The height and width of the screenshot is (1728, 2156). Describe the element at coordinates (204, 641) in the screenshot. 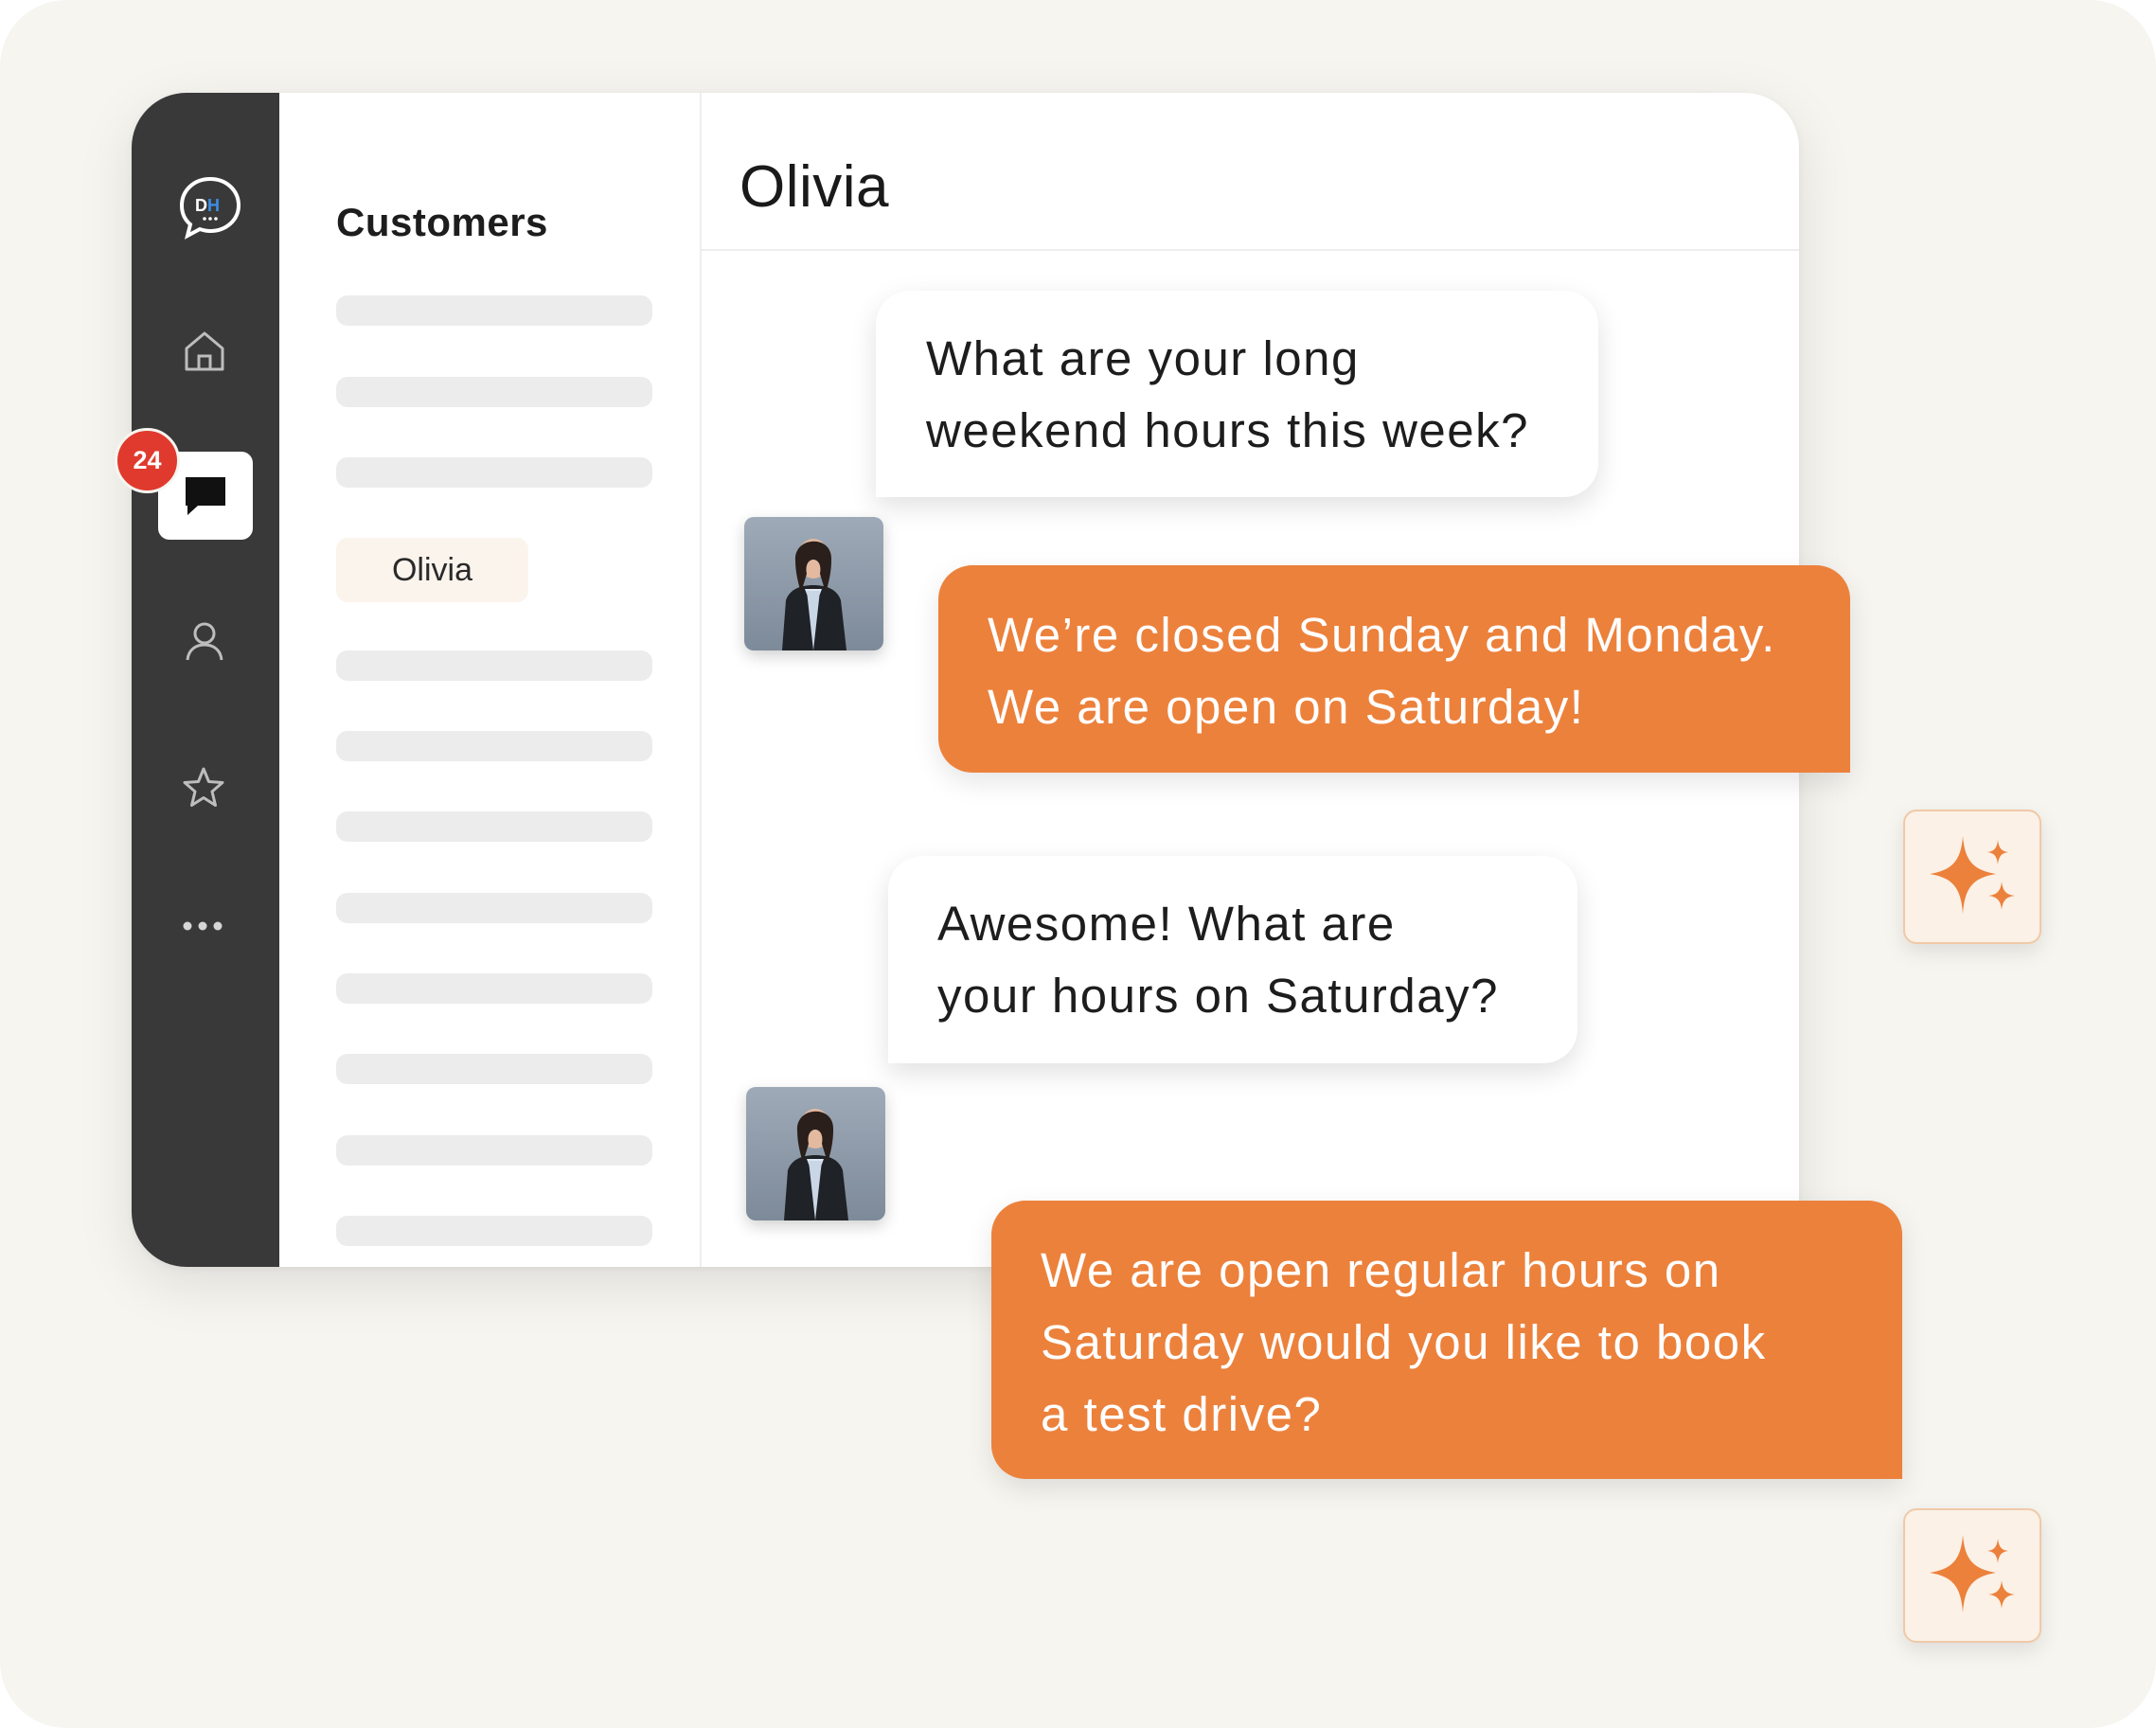

I see `user-icon` at that location.